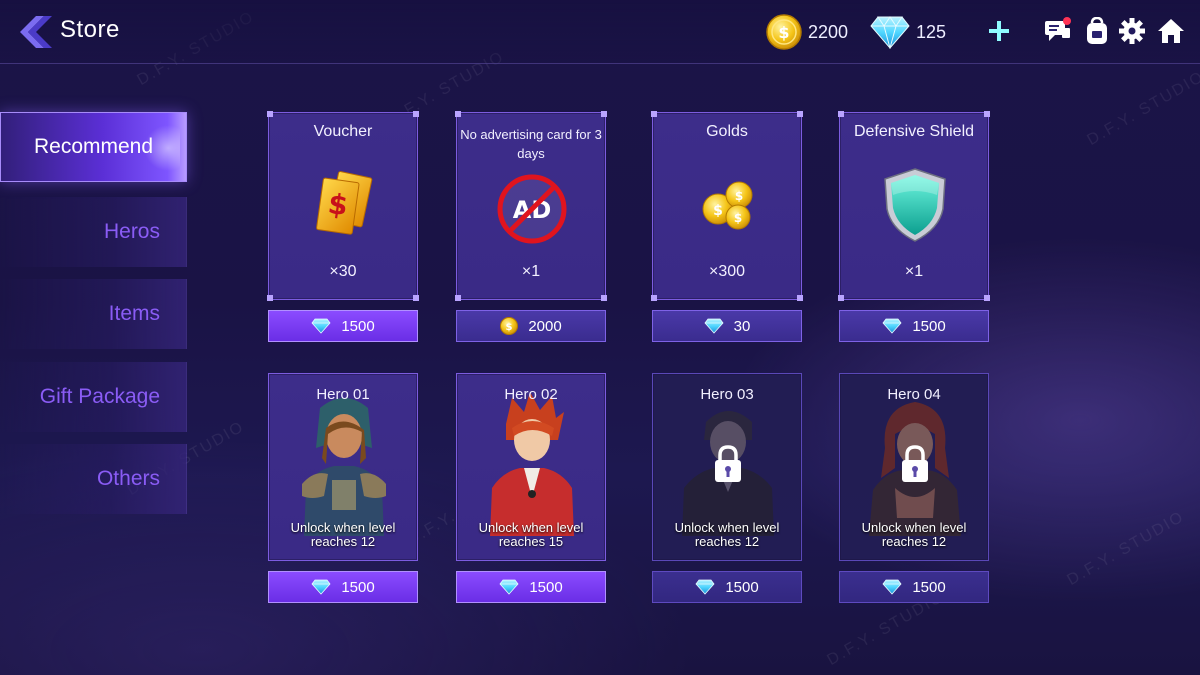  Describe the element at coordinates (34, 32) in the screenshot. I see `back-arrow-icon` at that location.